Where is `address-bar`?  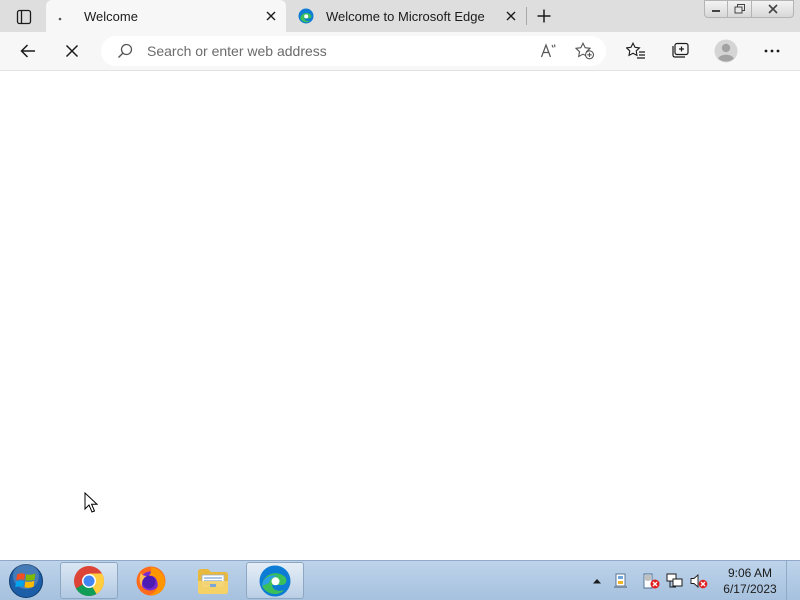 address-bar is located at coordinates (353, 51).